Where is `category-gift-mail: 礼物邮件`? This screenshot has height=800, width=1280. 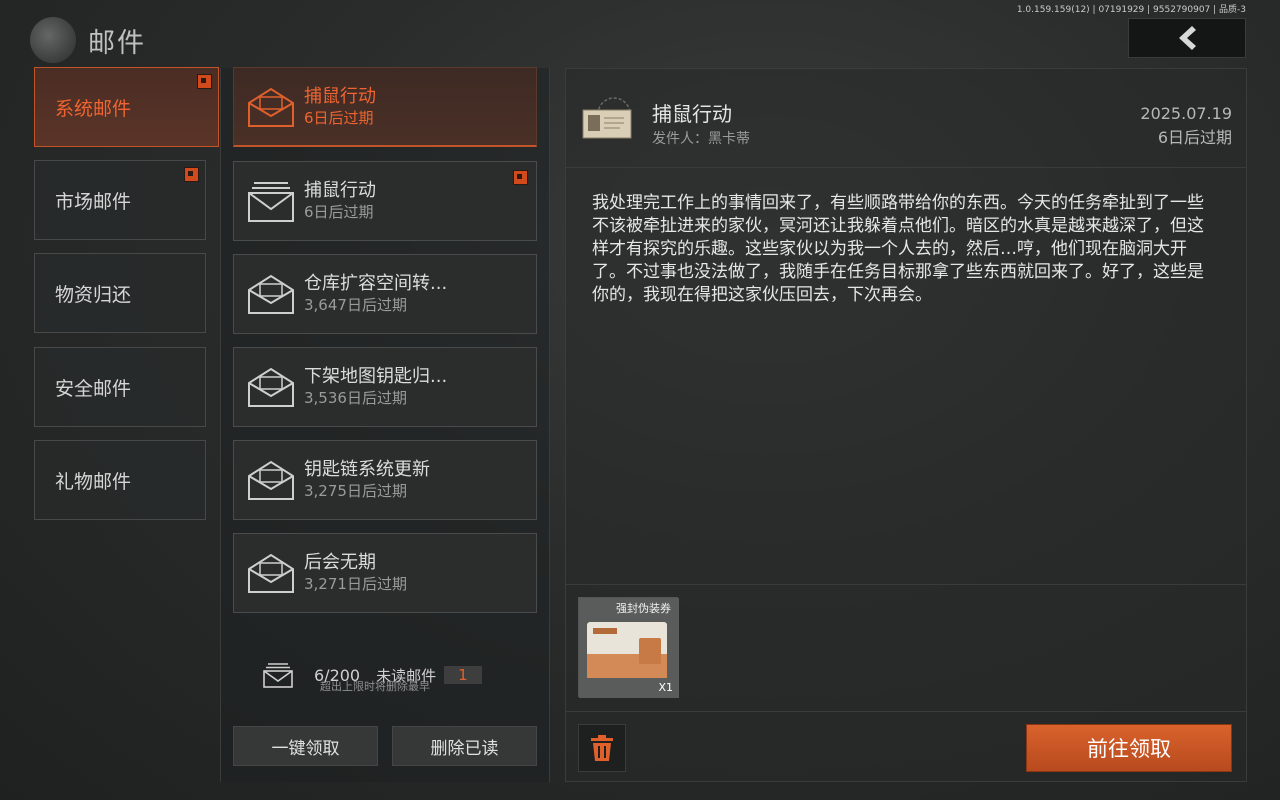
category-gift-mail: 礼物邮件 is located at coordinates (120, 480).